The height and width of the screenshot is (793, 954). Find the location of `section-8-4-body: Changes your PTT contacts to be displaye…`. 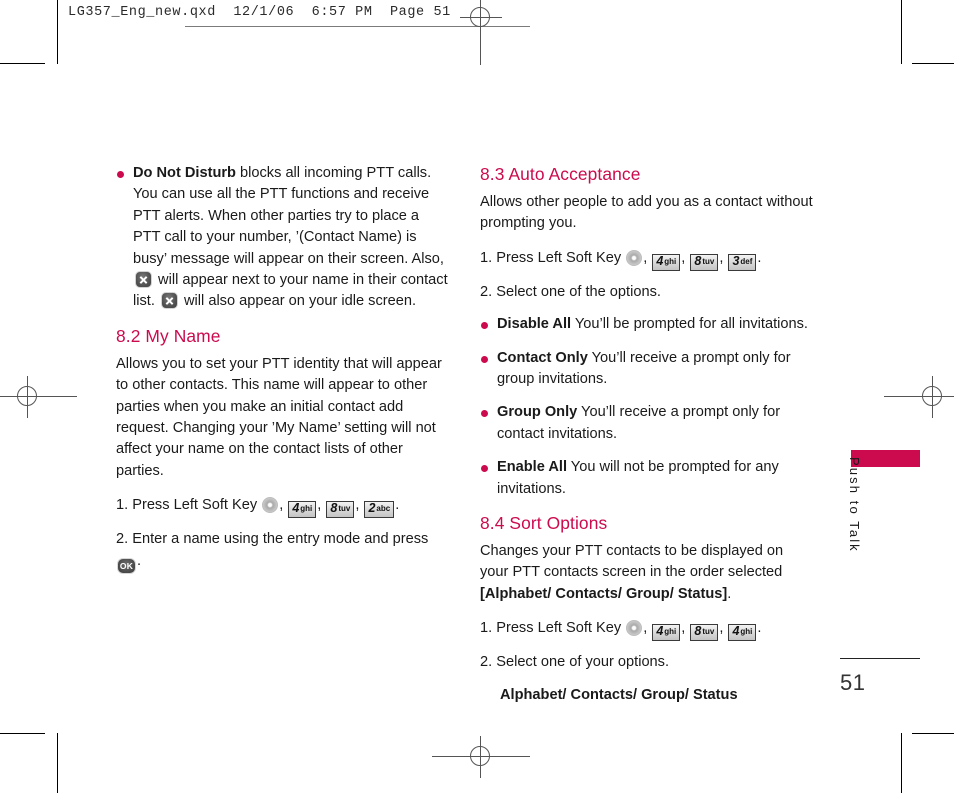

section-8-4-body: Changes your PTT contacts to be displaye… is located at coordinates (647, 573).